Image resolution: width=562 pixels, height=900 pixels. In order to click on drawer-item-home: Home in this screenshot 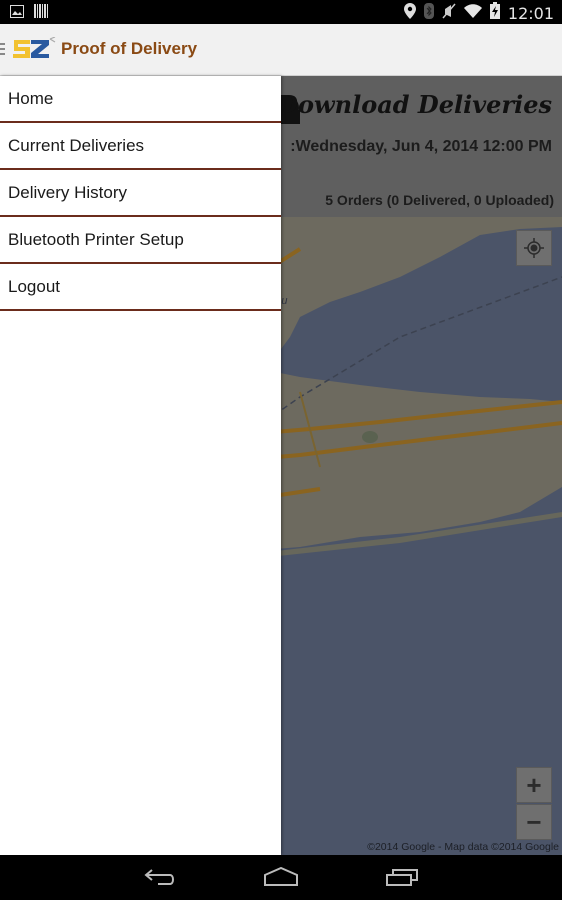, I will do `click(140, 99)`.